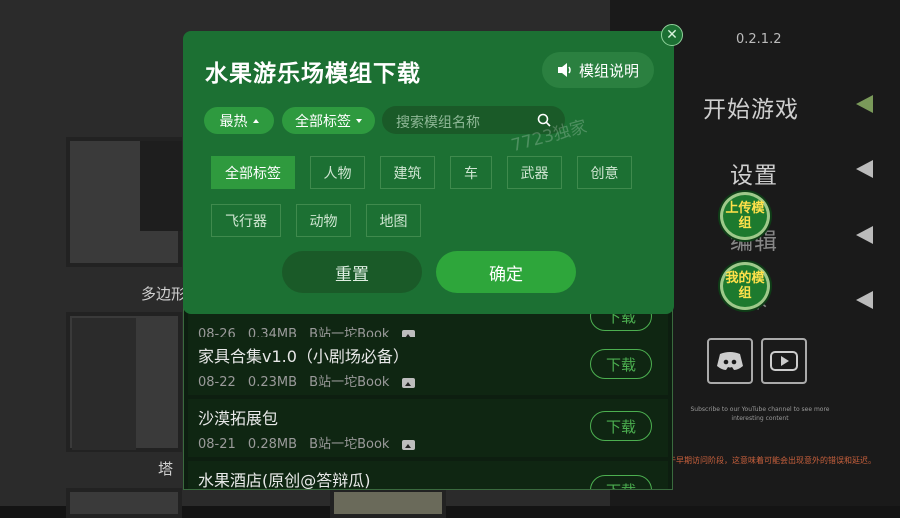 This screenshot has height=518, width=900. Describe the element at coordinates (564, 70) in the screenshot. I see `speaker-icon` at that location.